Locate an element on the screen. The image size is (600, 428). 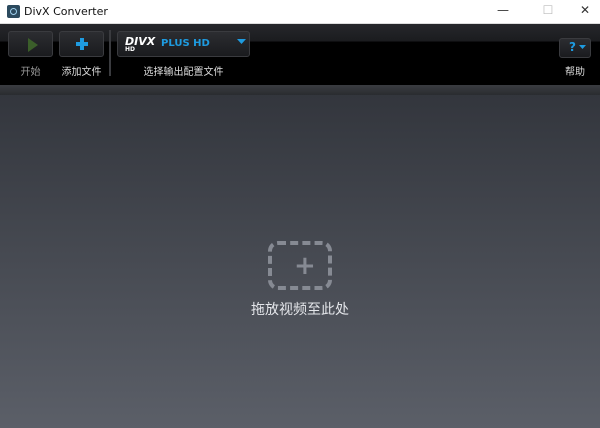
profile-dropdown: DIVX HD PLUS HD is located at coordinates (183, 44).